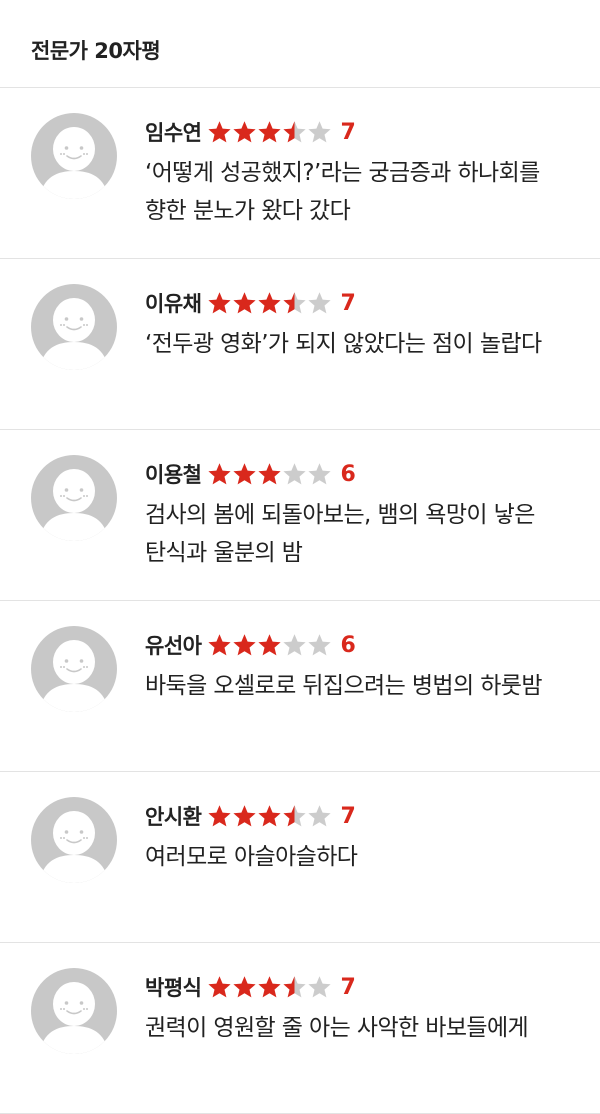 Image resolution: width=600 pixels, height=1114 pixels. What do you see at coordinates (251, 857) in the screenshot?
I see `review-comment: 여러모로 아슬아슬하다` at bounding box center [251, 857].